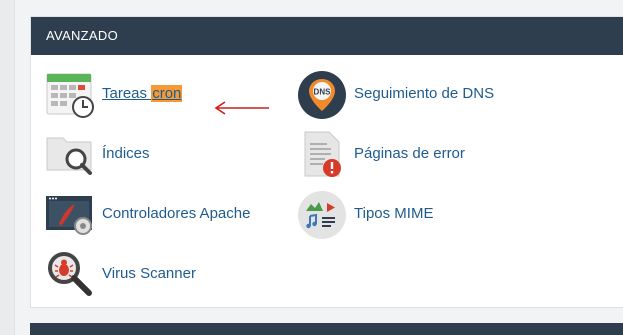 The height and width of the screenshot is (335, 623). What do you see at coordinates (70, 95) in the screenshot?
I see `calendar-clock-icon` at bounding box center [70, 95].